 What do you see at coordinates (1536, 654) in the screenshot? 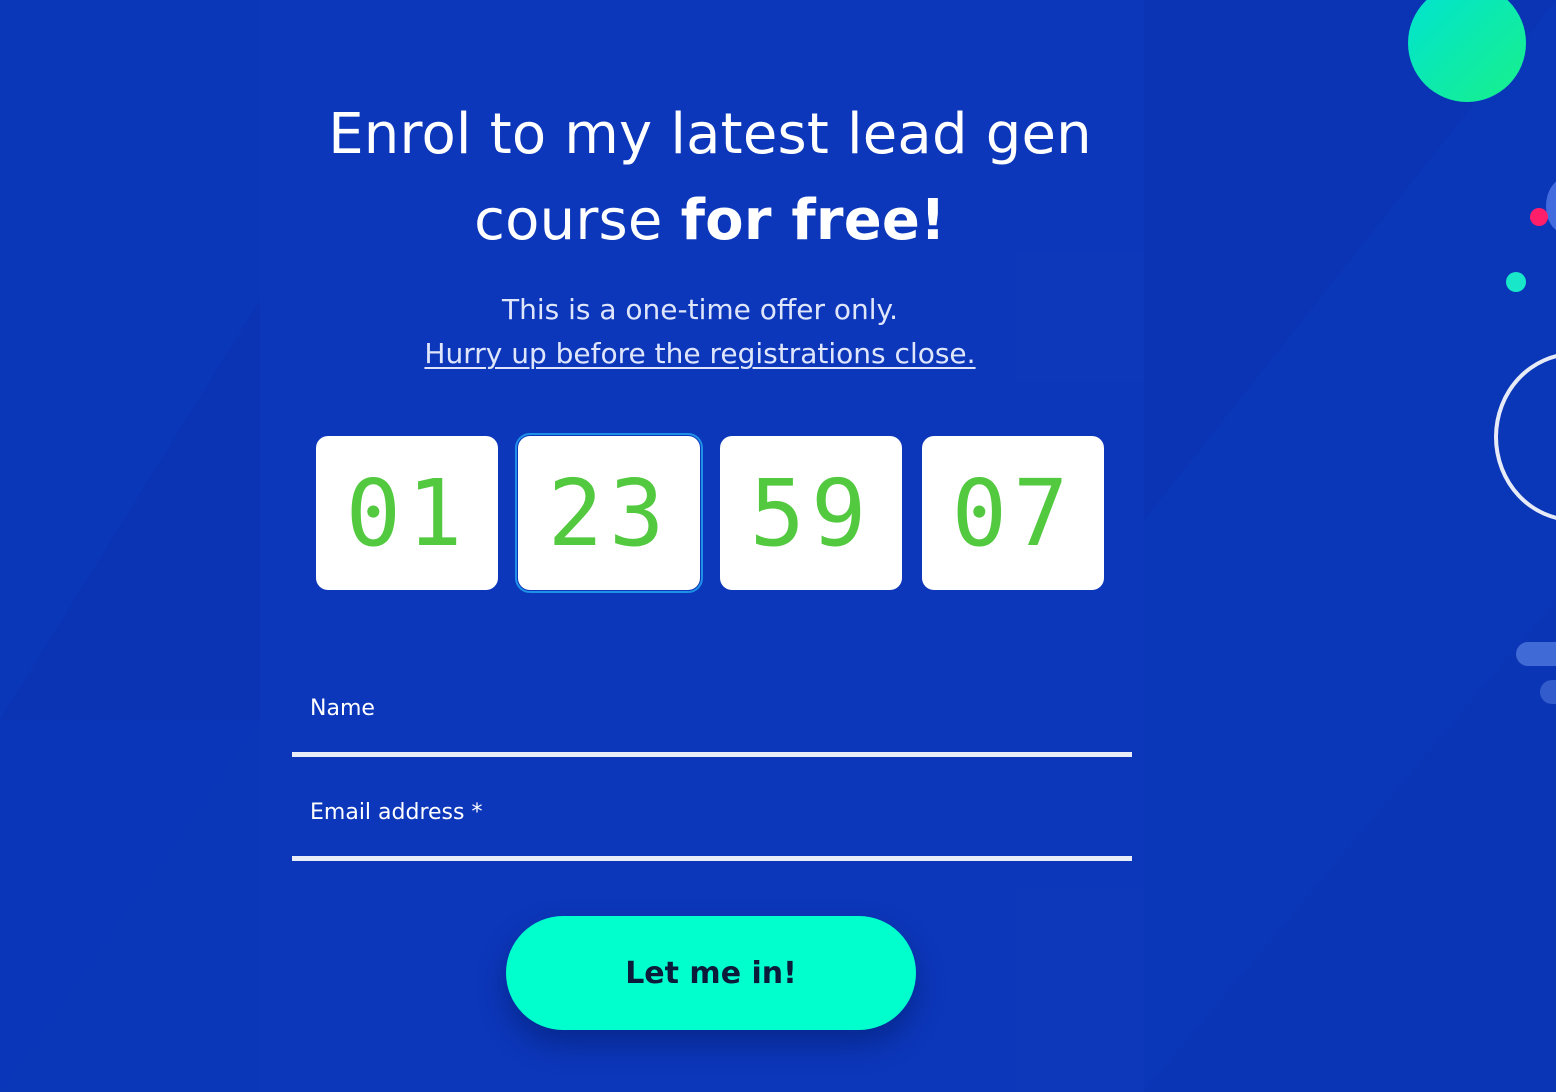
I see `decorative-bar` at bounding box center [1536, 654].